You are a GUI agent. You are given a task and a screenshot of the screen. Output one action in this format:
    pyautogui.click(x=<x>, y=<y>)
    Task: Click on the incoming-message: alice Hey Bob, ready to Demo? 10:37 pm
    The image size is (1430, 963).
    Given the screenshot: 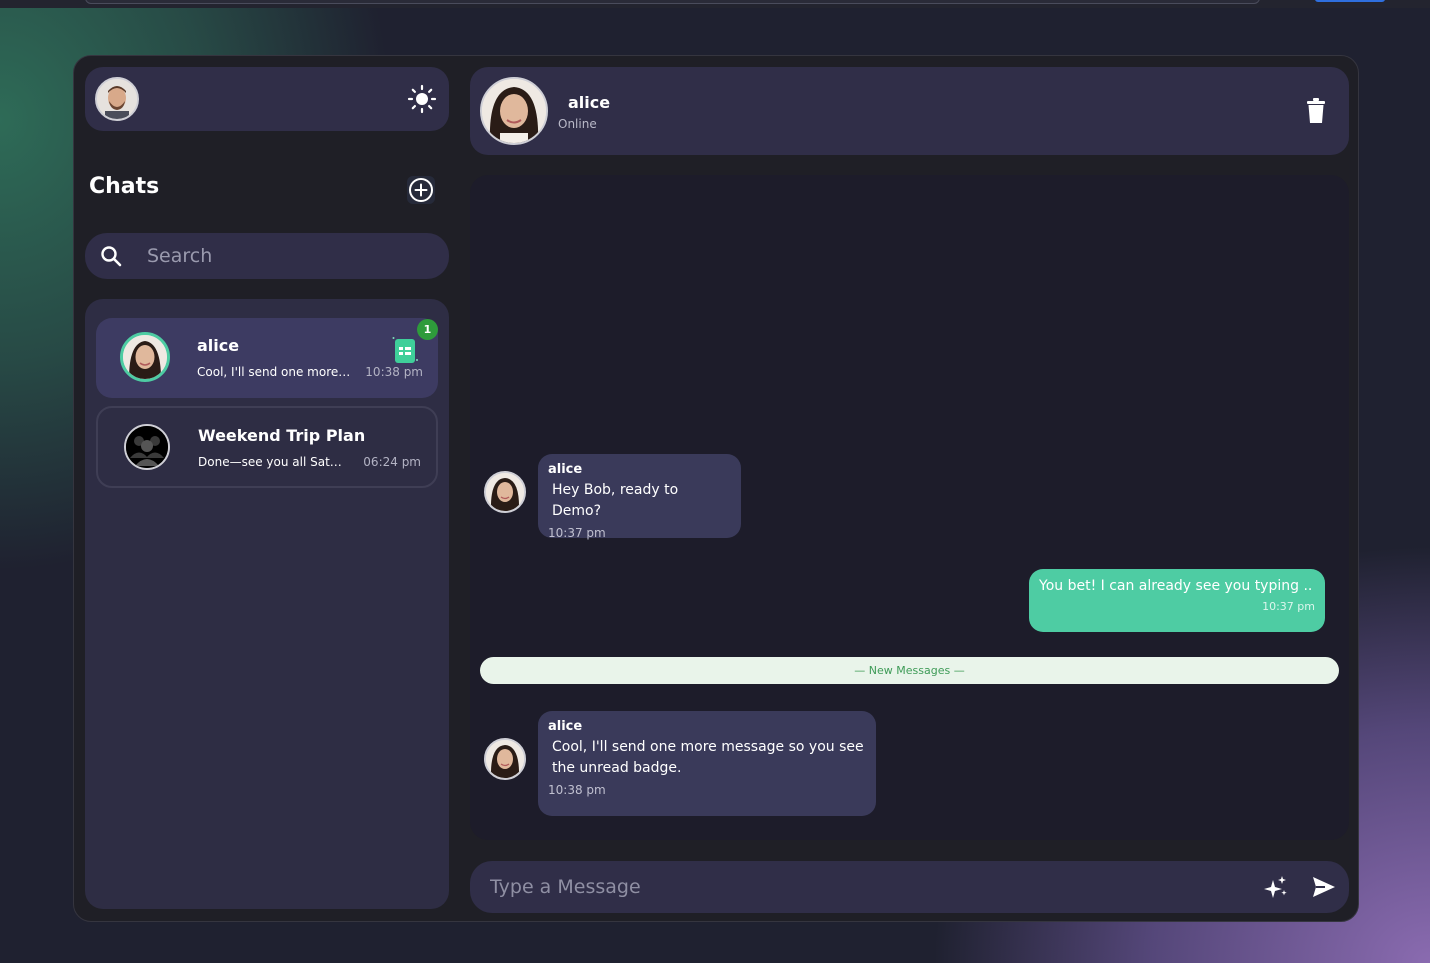 What is the action you would take?
    pyautogui.click(x=639, y=497)
    